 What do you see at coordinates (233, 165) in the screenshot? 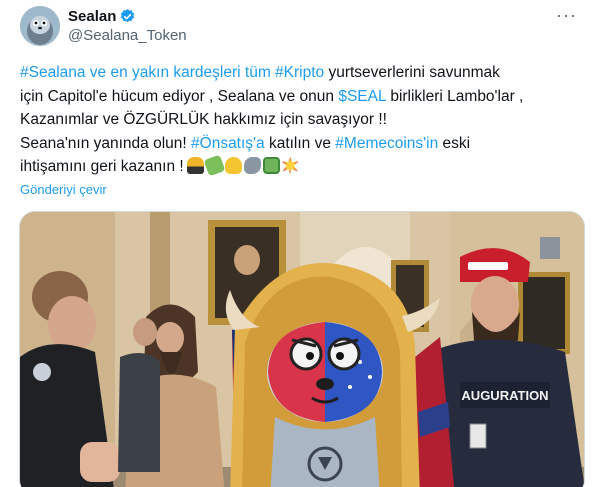
I see `flexed-biceps-emoji` at bounding box center [233, 165].